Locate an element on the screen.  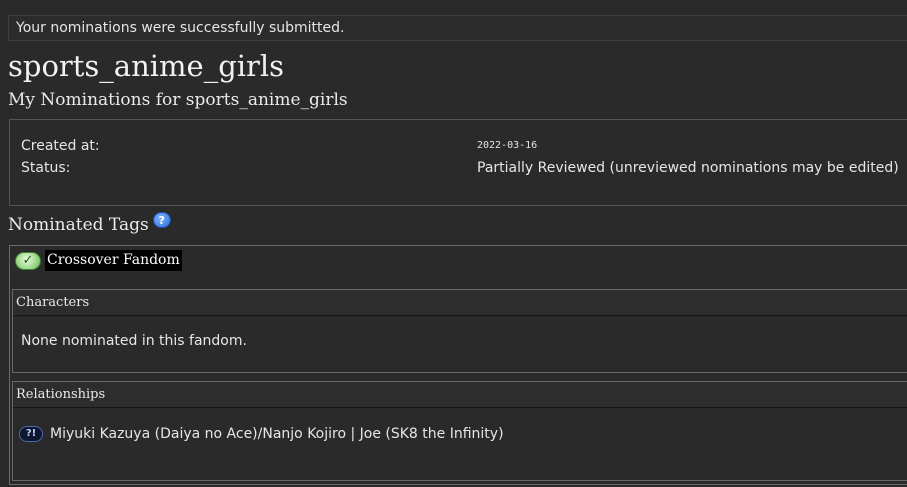
page-subtitle: My Nominations for sports_anime_girls is located at coordinates (178, 100).